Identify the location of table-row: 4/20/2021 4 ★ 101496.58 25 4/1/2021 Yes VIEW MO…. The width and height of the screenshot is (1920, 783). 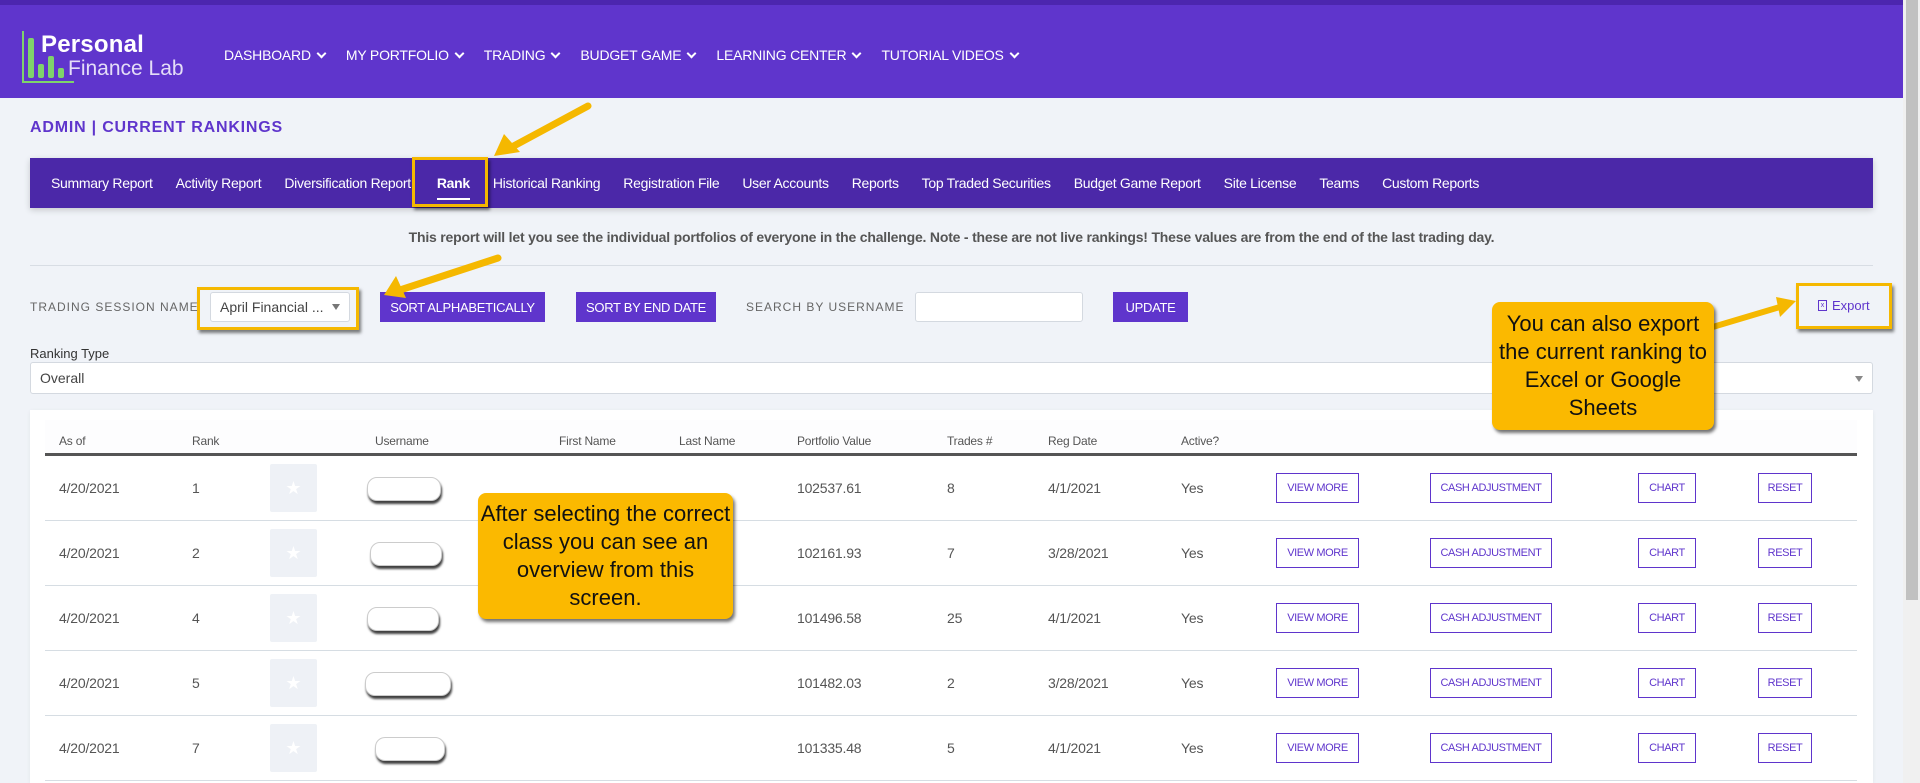
(951, 618).